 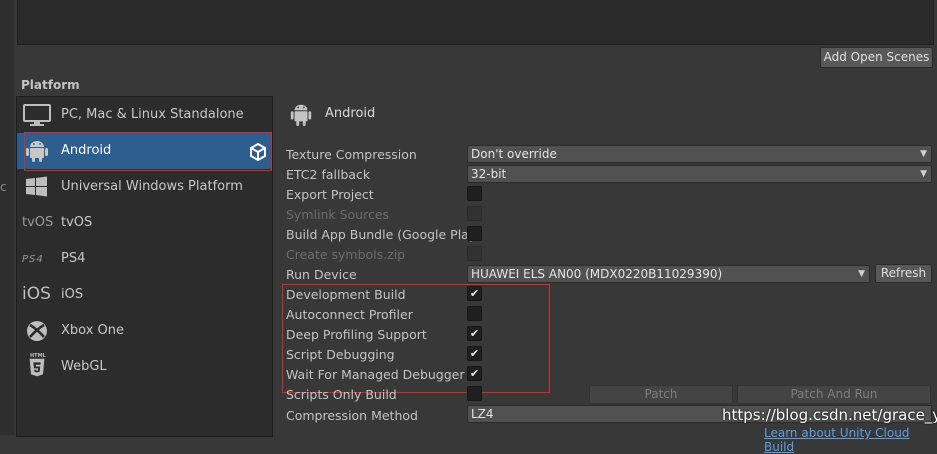 I want to click on etc2-fallback-dropdown: 32-bit ▼, so click(x=699, y=174).